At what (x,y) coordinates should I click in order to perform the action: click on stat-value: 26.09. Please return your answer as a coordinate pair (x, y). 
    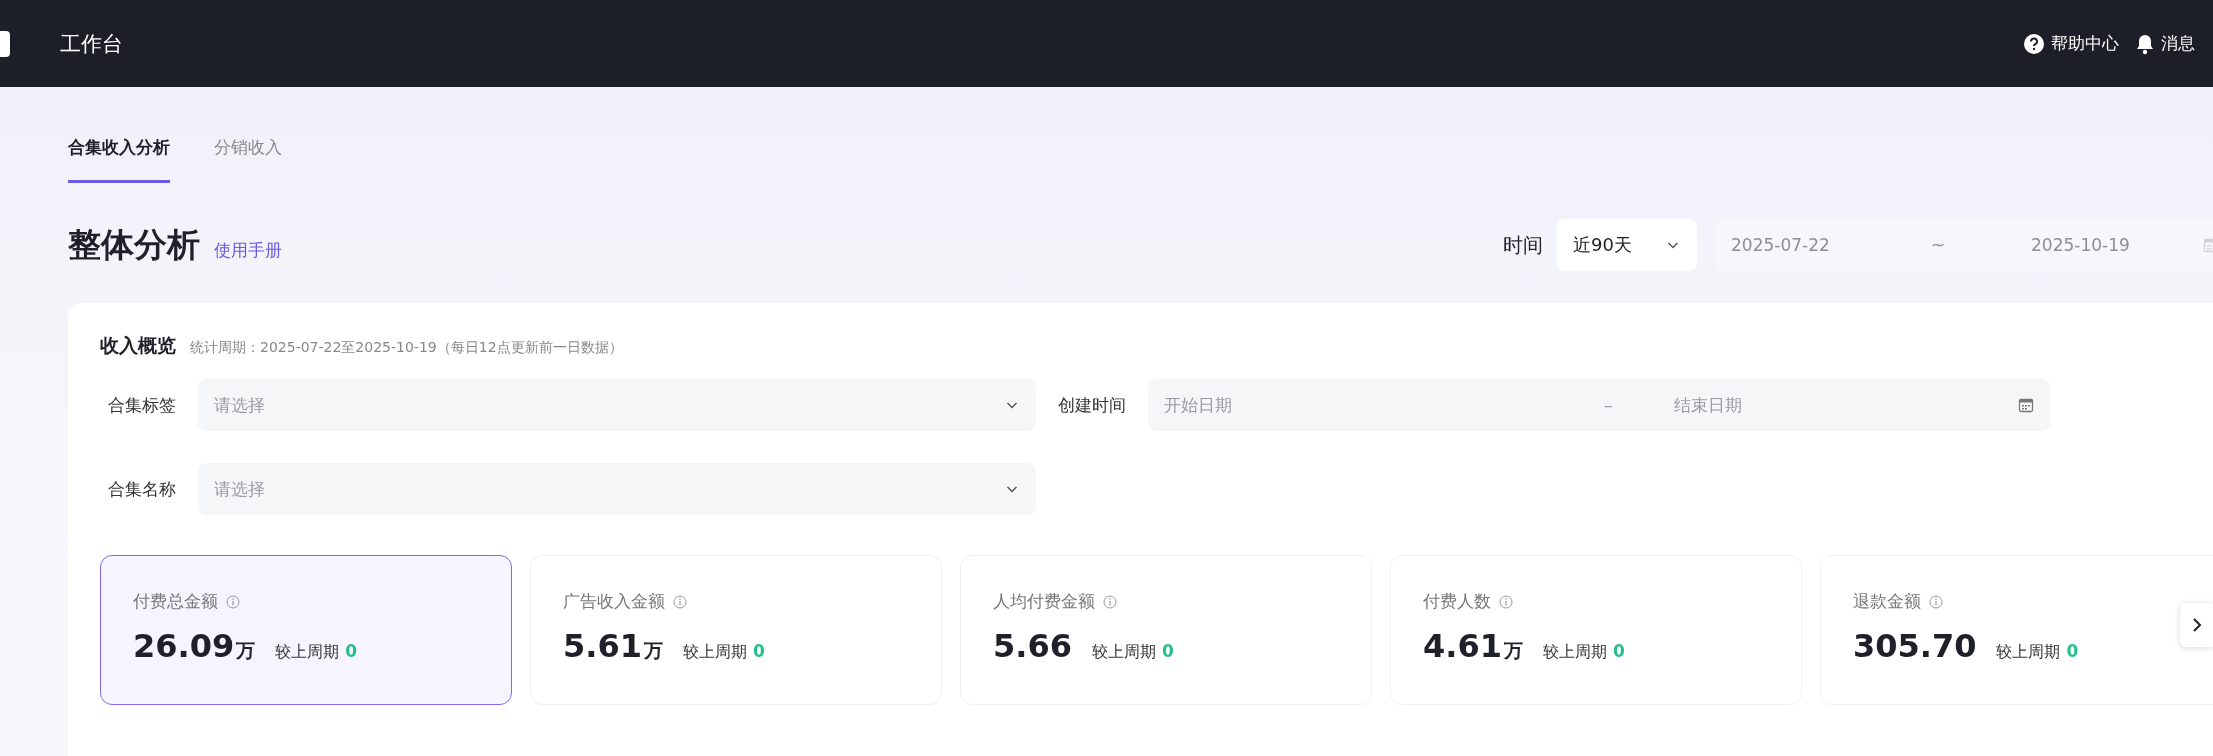
    Looking at the image, I should click on (184, 646).